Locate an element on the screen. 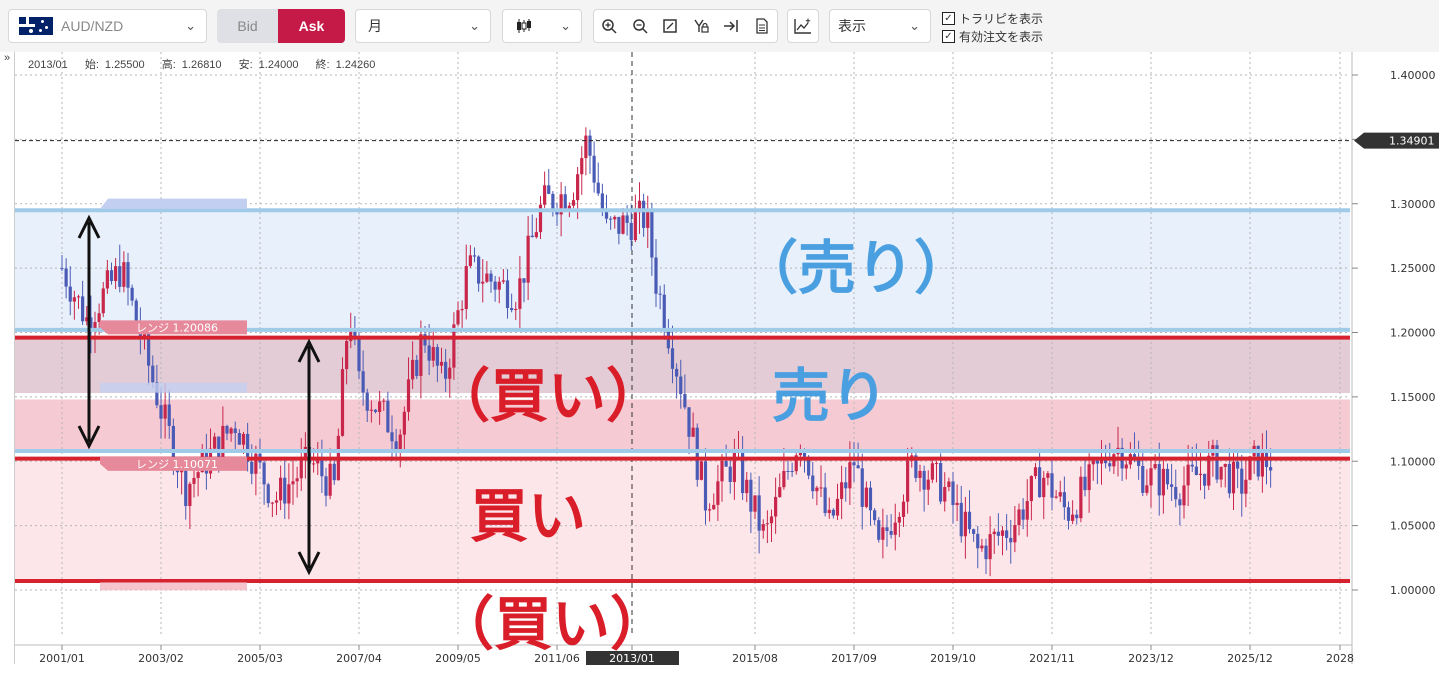  time-tick-label: 2007/04 is located at coordinates (359, 658).